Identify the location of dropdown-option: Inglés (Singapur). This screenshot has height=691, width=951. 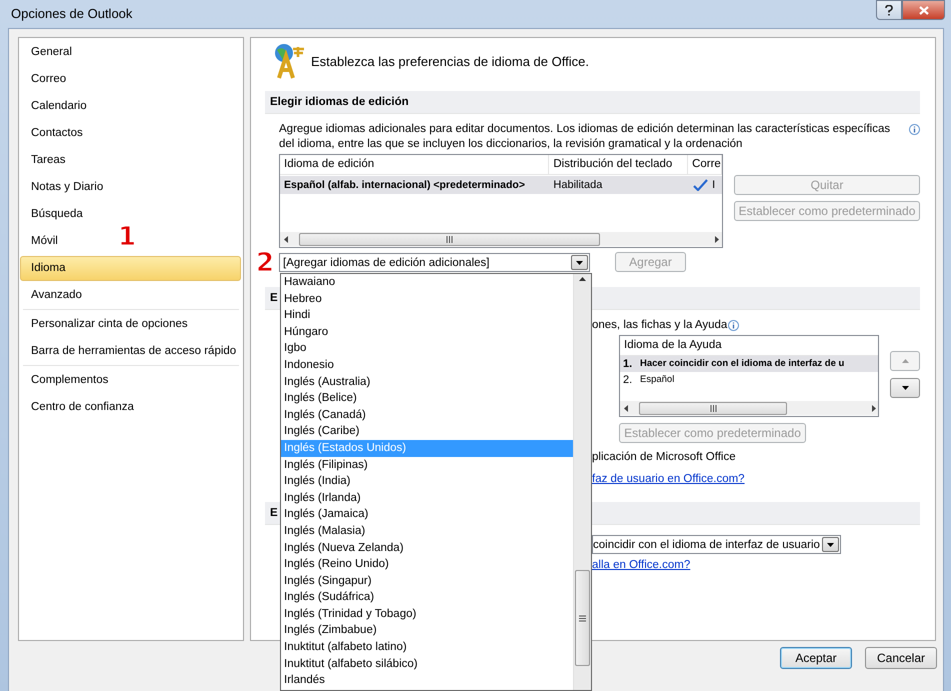
(427, 581).